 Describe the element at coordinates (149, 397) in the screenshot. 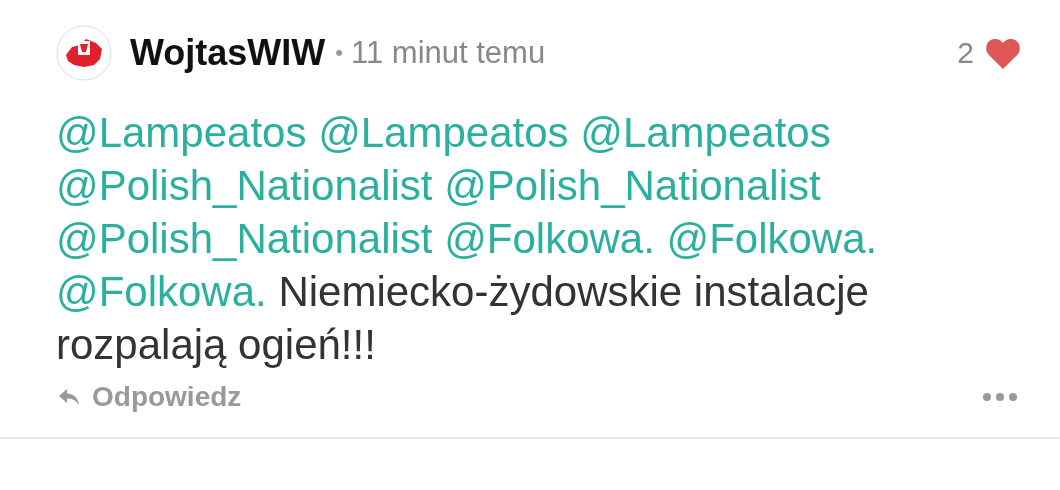

I see `reply-button: Odpowiedz` at that location.